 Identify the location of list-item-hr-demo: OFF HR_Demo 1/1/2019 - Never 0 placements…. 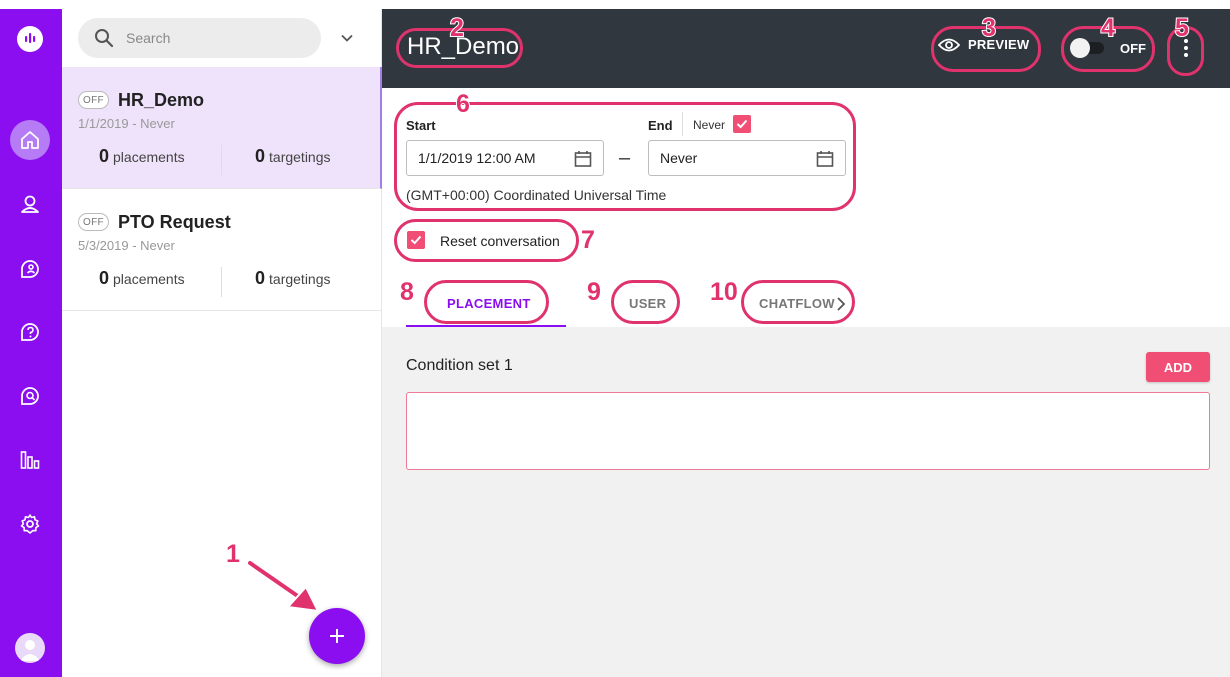
(222, 128).